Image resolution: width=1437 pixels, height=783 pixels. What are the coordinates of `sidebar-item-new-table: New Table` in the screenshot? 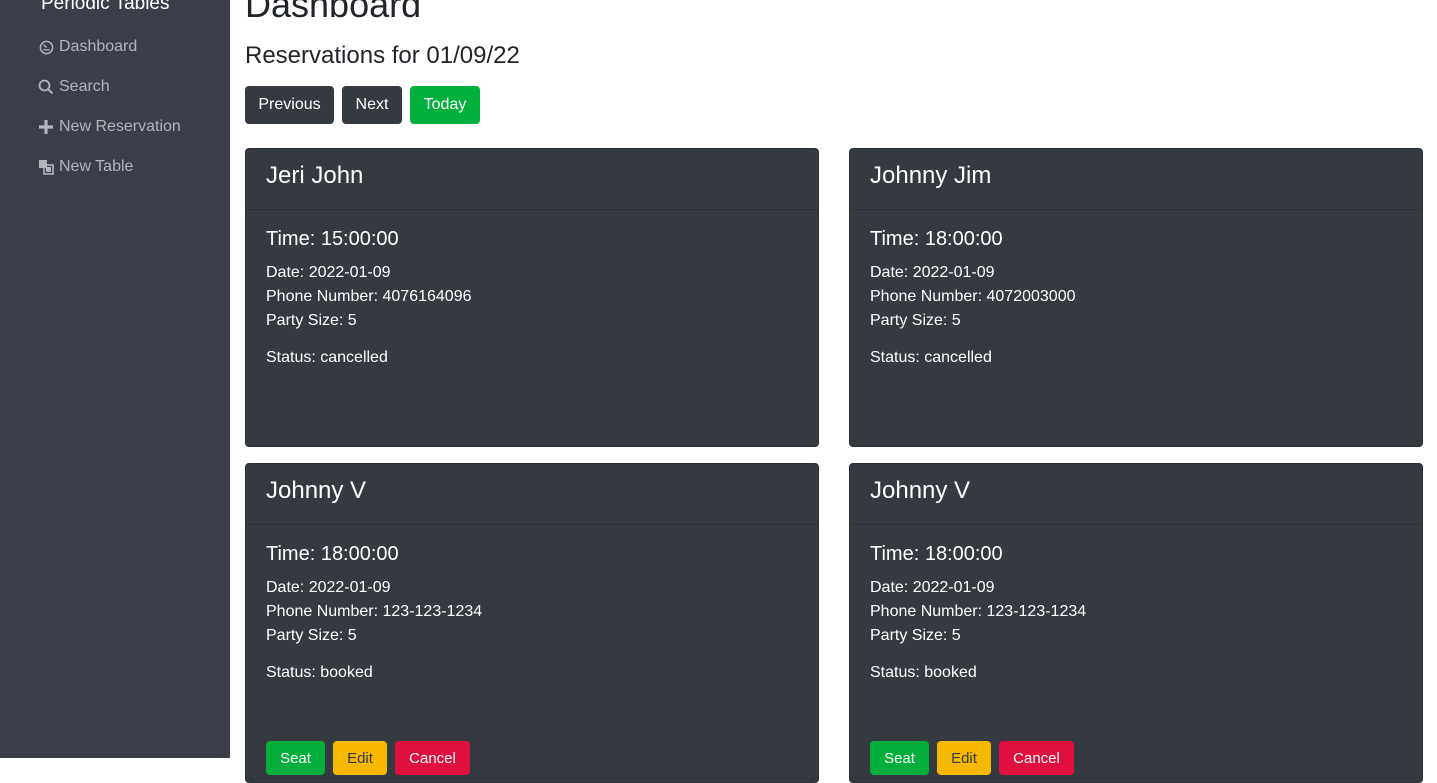 It's located at (85, 167).